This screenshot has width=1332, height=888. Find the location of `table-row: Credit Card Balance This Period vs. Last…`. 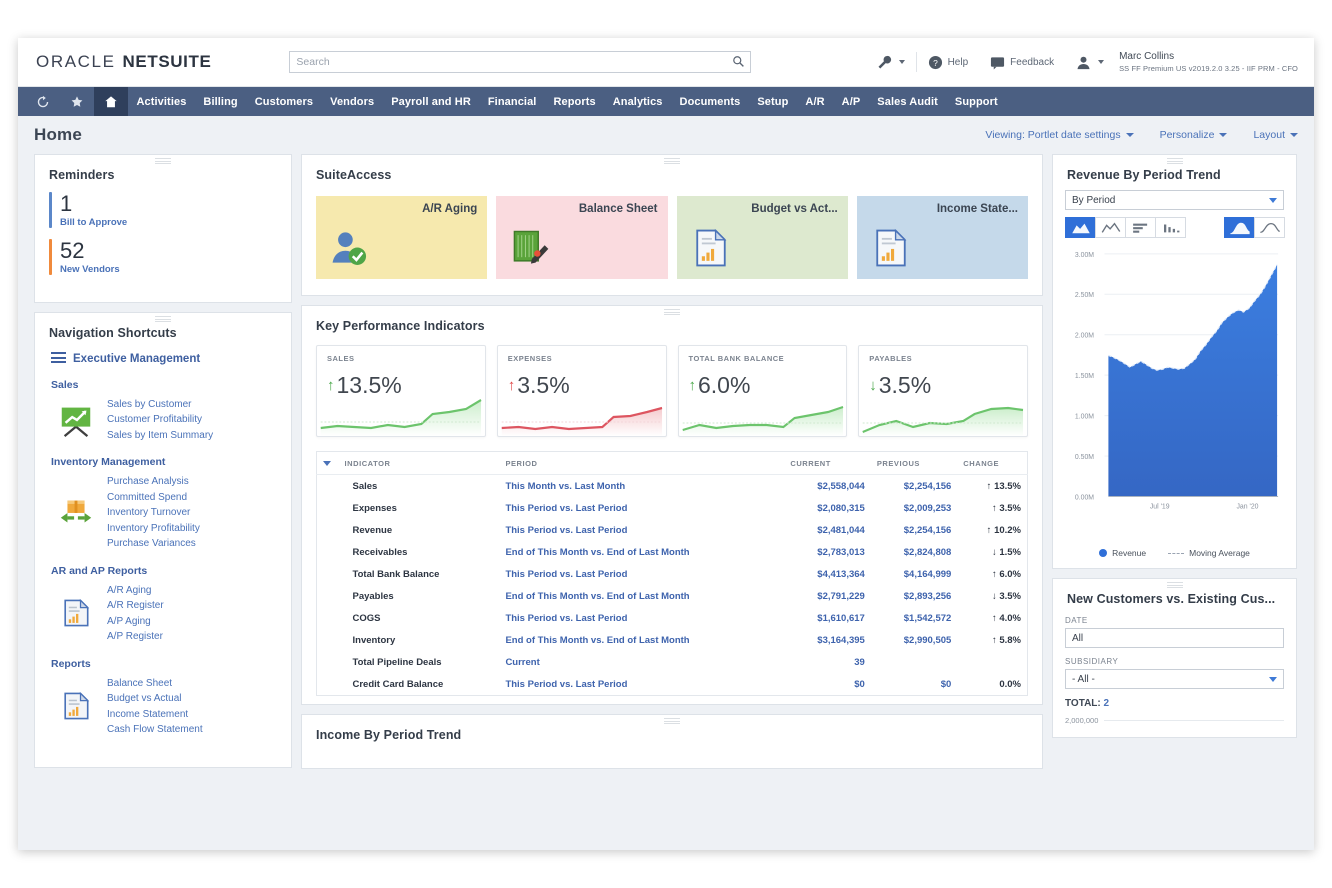

table-row: Credit Card Balance This Period vs. Last… is located at coordinates (672, 684).